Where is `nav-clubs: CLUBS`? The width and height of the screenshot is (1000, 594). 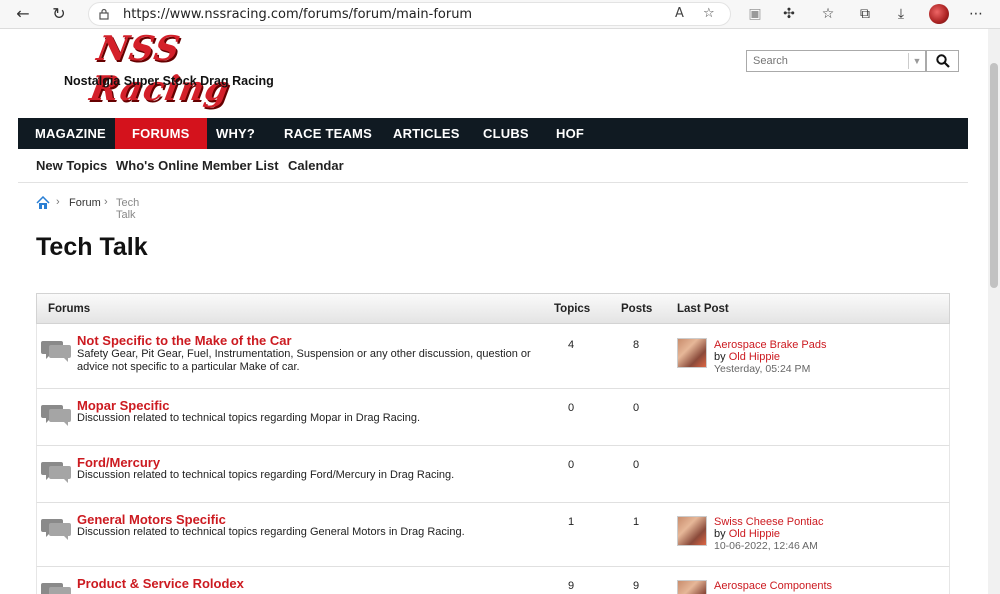
nav-clubs: CLUBS is located at coordinates (506, 133).